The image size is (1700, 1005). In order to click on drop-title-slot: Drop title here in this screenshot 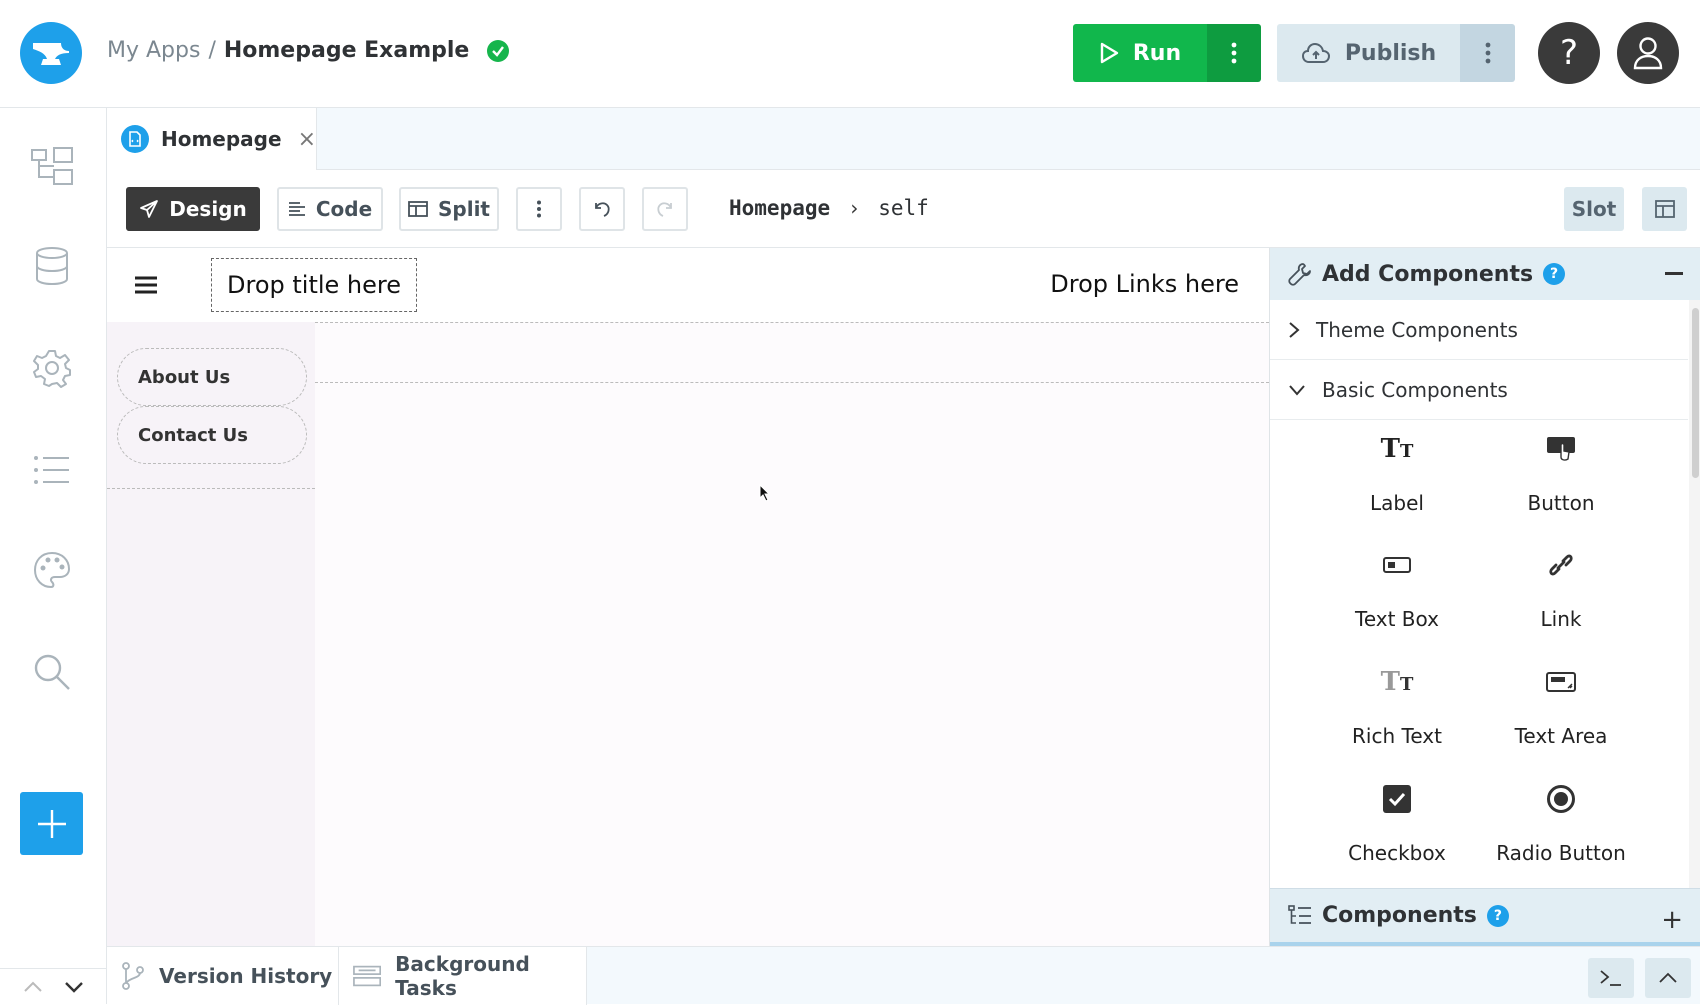, I will do `click(314, 285)`.